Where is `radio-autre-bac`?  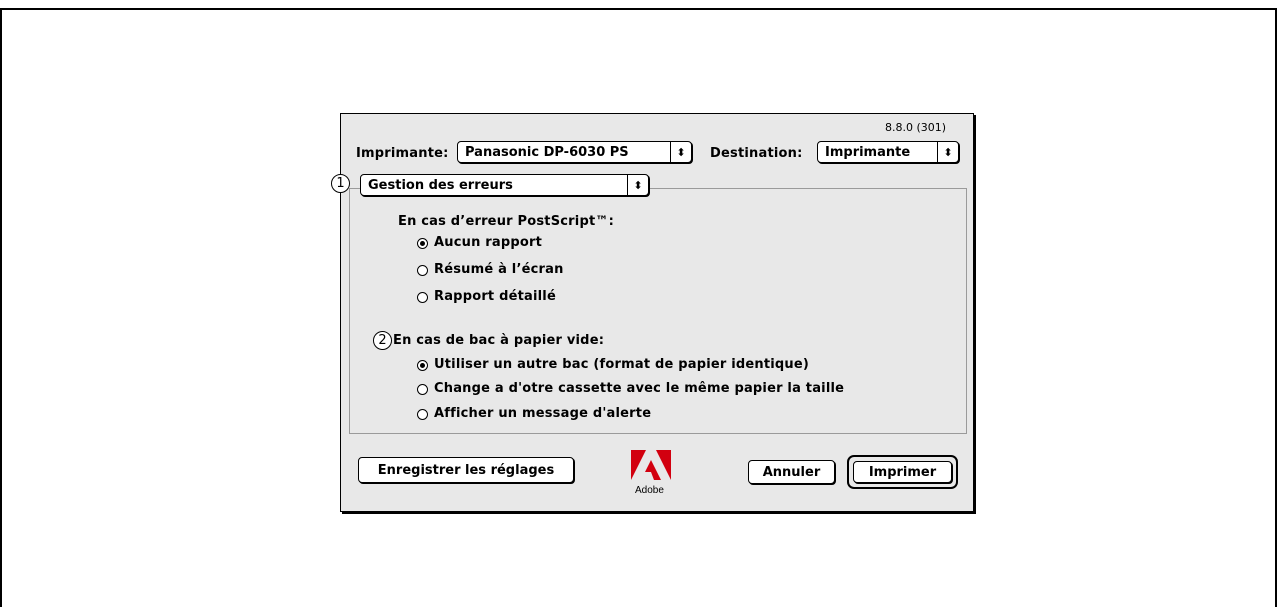
radio-autre-bac is located at coordinates (422, 365).